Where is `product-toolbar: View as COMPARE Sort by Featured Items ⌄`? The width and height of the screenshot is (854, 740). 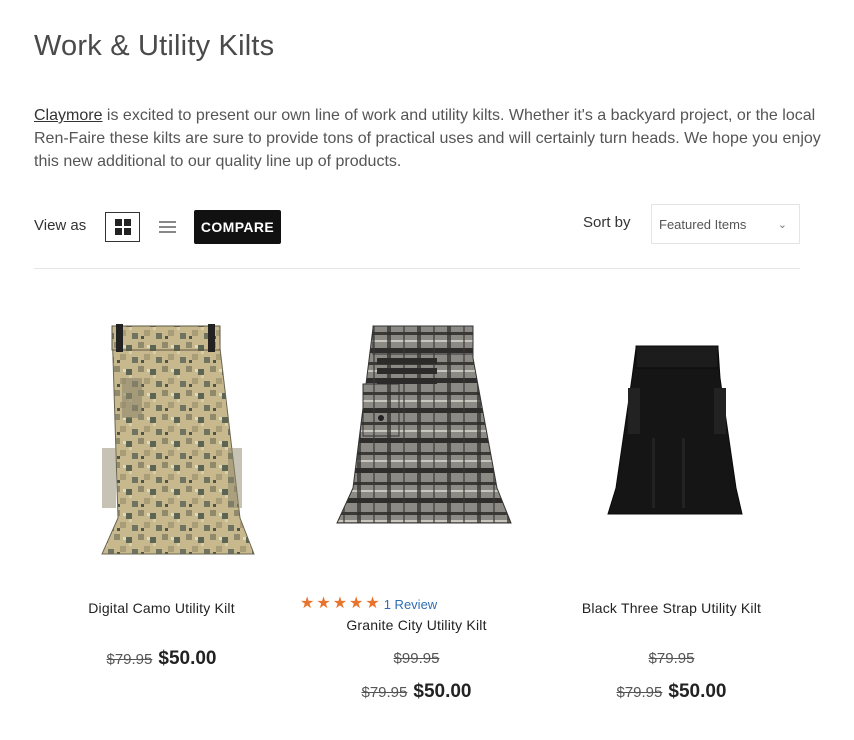 product-toolbar: View as COMPARE Sort by Featured Items ⌄ is located at coordinates (417, 225).